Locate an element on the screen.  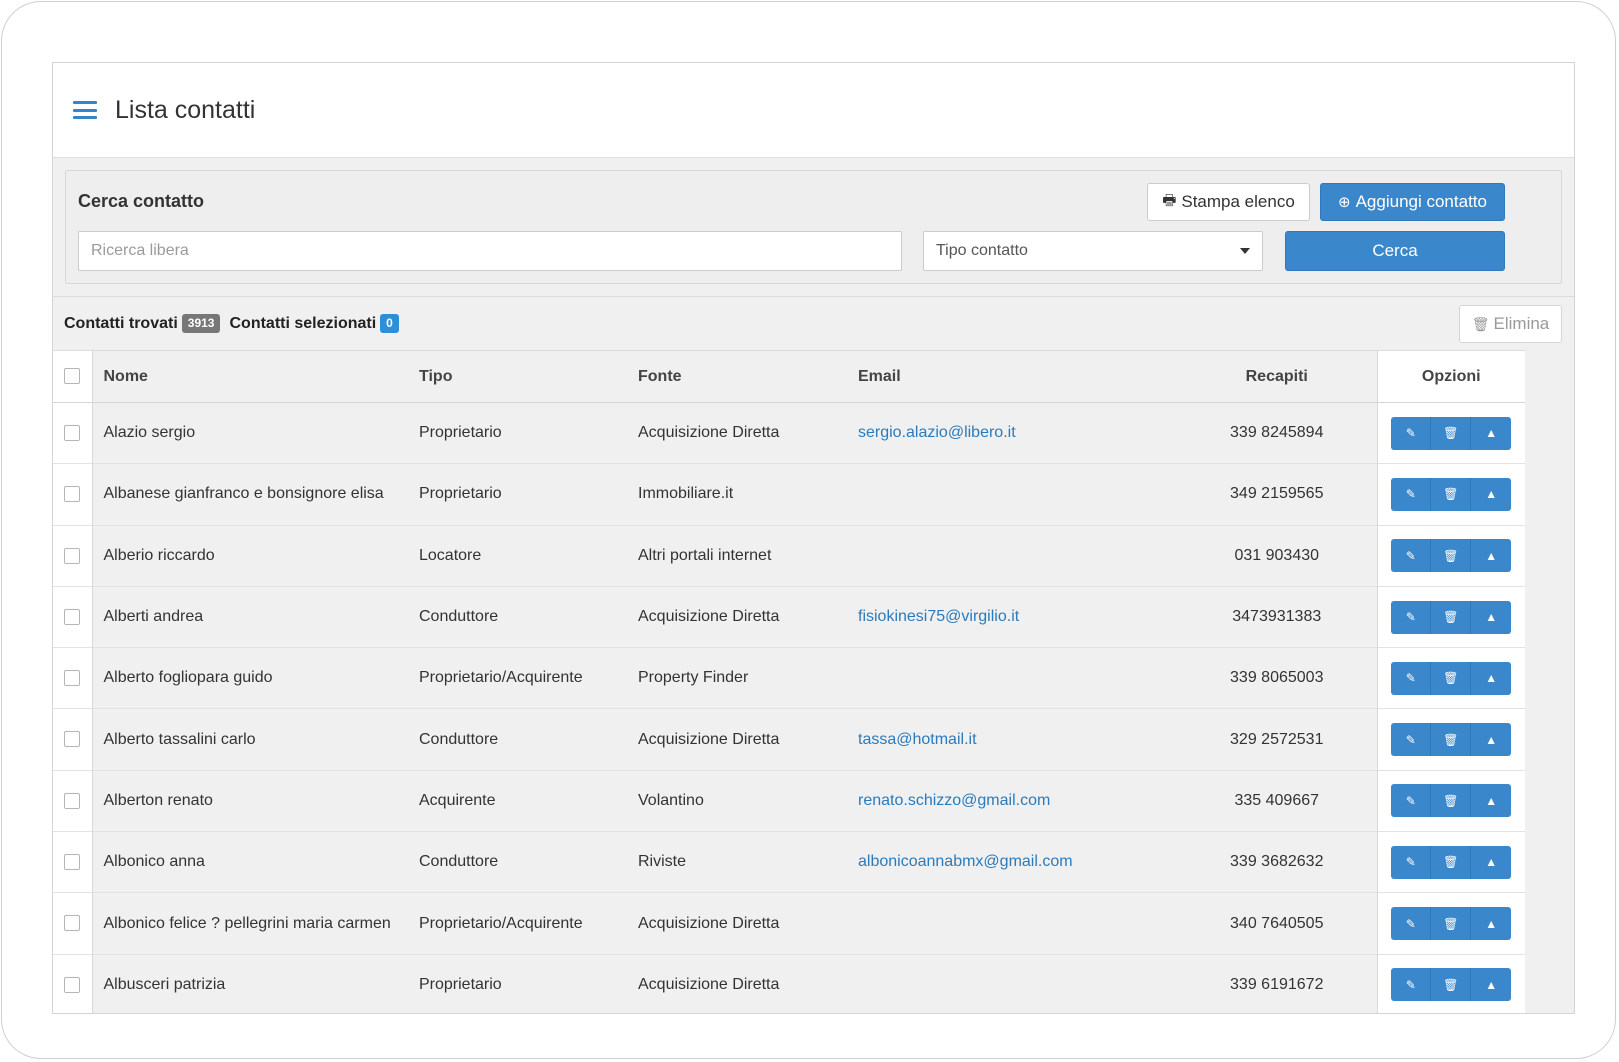
contact-source: Altri portali internet is located at coordinates (705, 555).